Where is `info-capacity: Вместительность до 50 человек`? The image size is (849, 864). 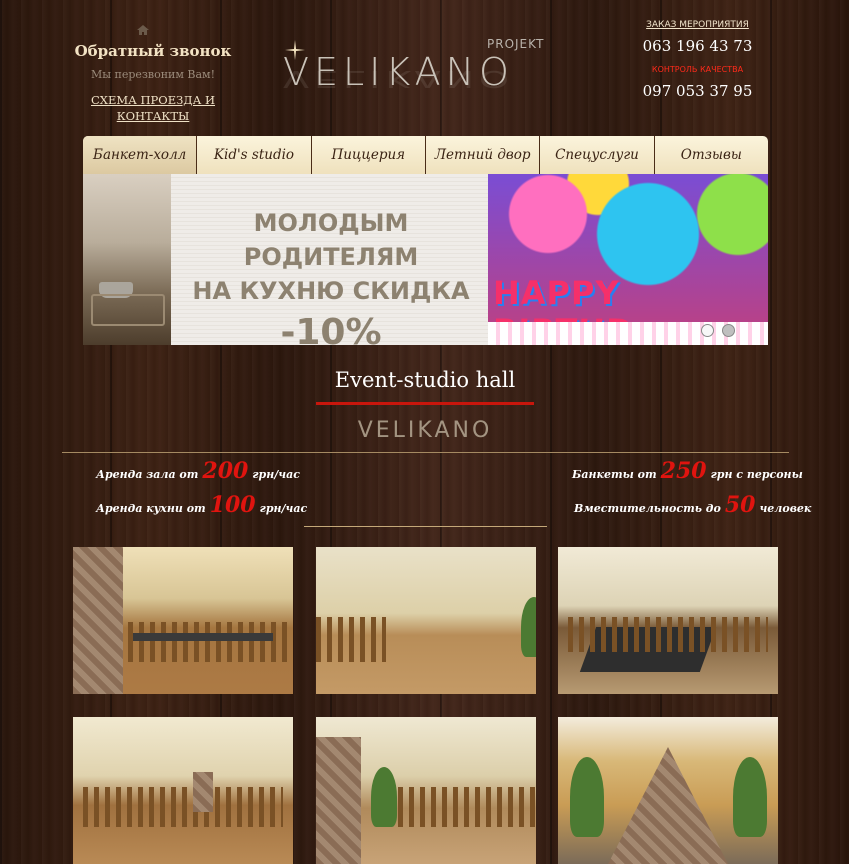
info-capacity: Вместительность до 50 человек is located at coordinates (692, 505).